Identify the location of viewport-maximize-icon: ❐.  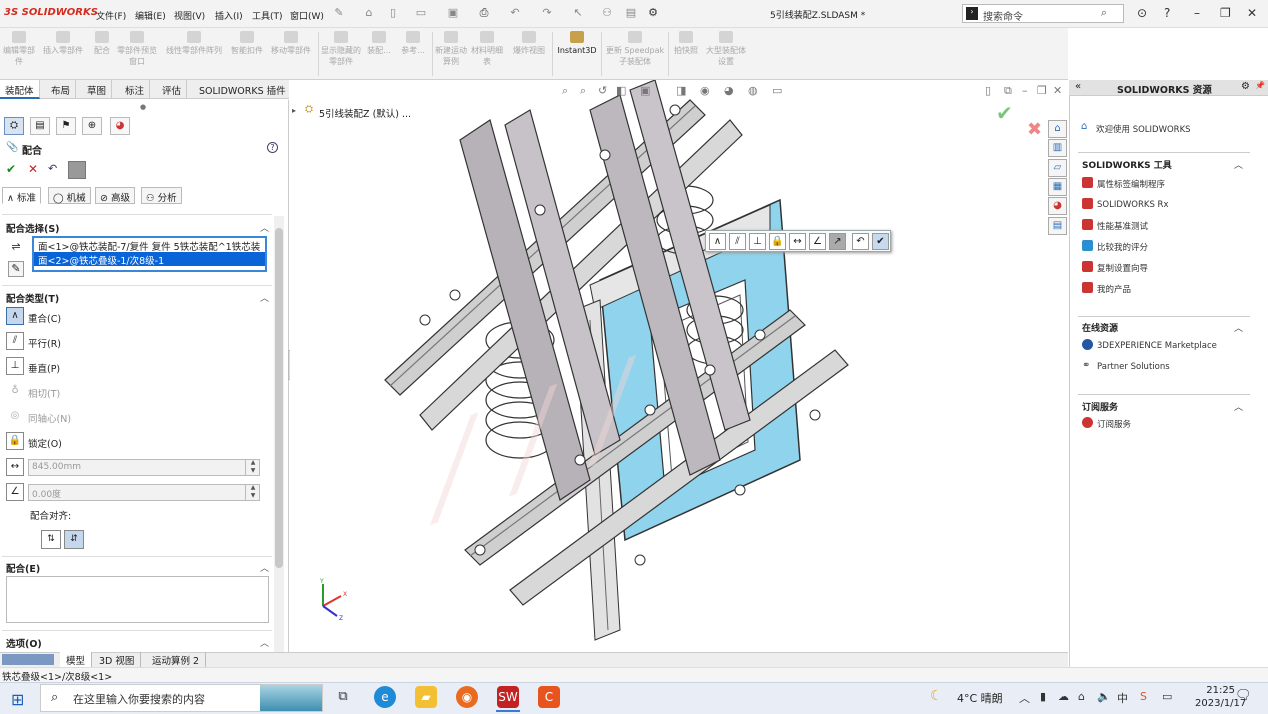
(1042, 90).